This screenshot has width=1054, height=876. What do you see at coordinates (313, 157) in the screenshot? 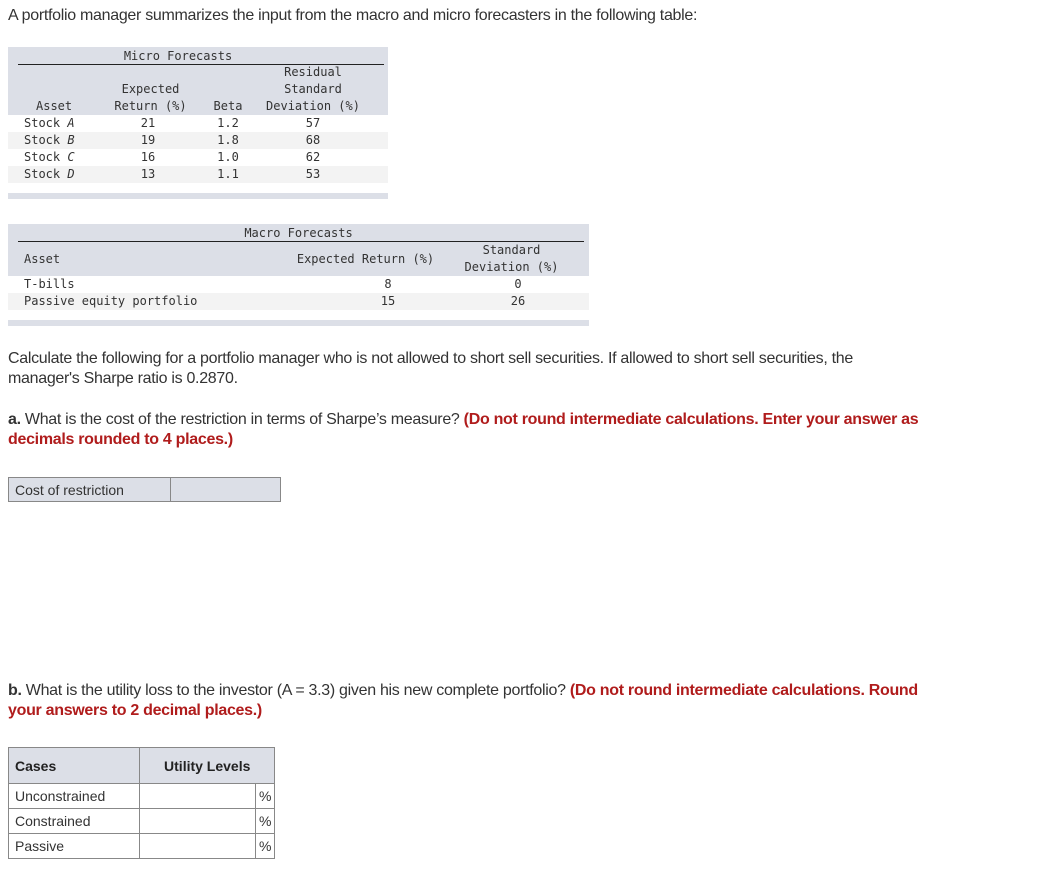
I see `residual-sd: 62` at bounding box center [313, 157].